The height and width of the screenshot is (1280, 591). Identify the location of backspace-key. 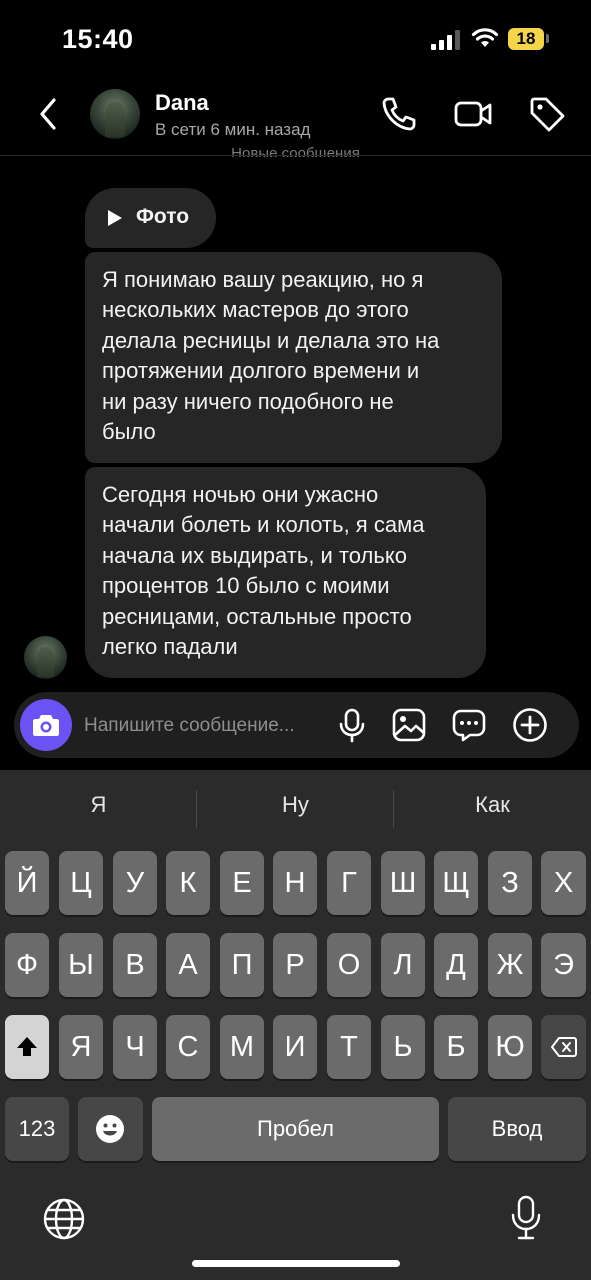
(563, 1047).